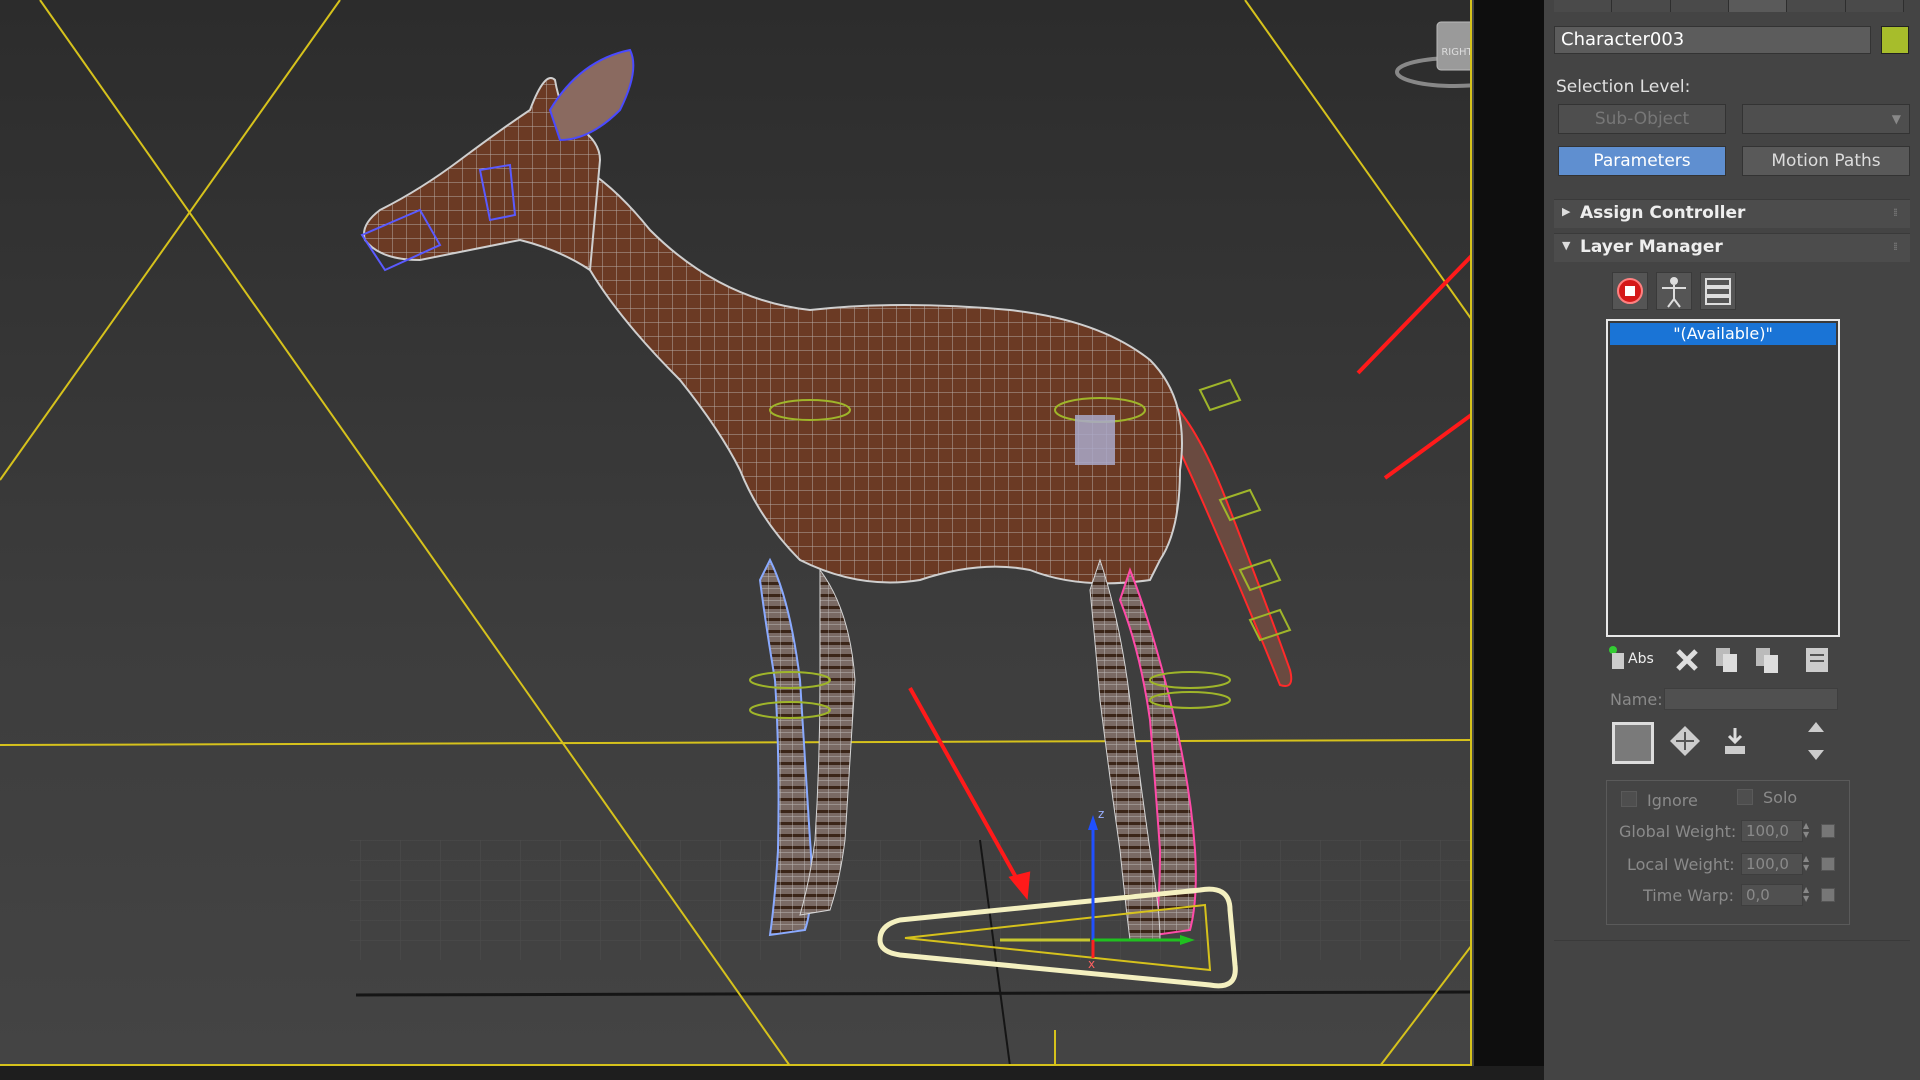 The image size is (1920, 1080). Describe the element at coordinates (1808, 895) in the screenshot. I see `time-warp-spinner: ▲ ▼` at that location.